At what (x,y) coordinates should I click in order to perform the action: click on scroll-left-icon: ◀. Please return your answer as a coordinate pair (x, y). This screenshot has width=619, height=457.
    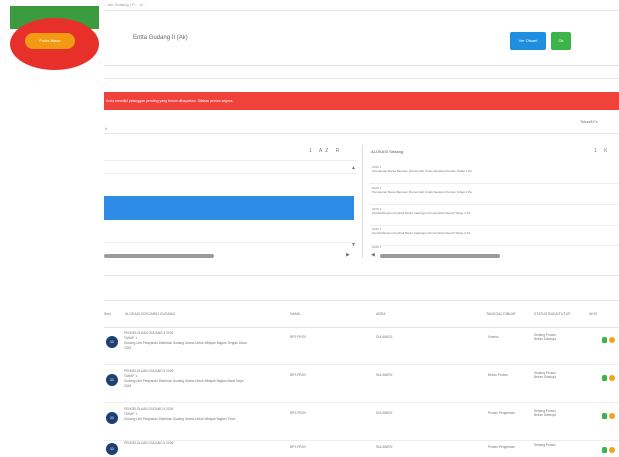
    Looking at the image, I should click on (373, 255).